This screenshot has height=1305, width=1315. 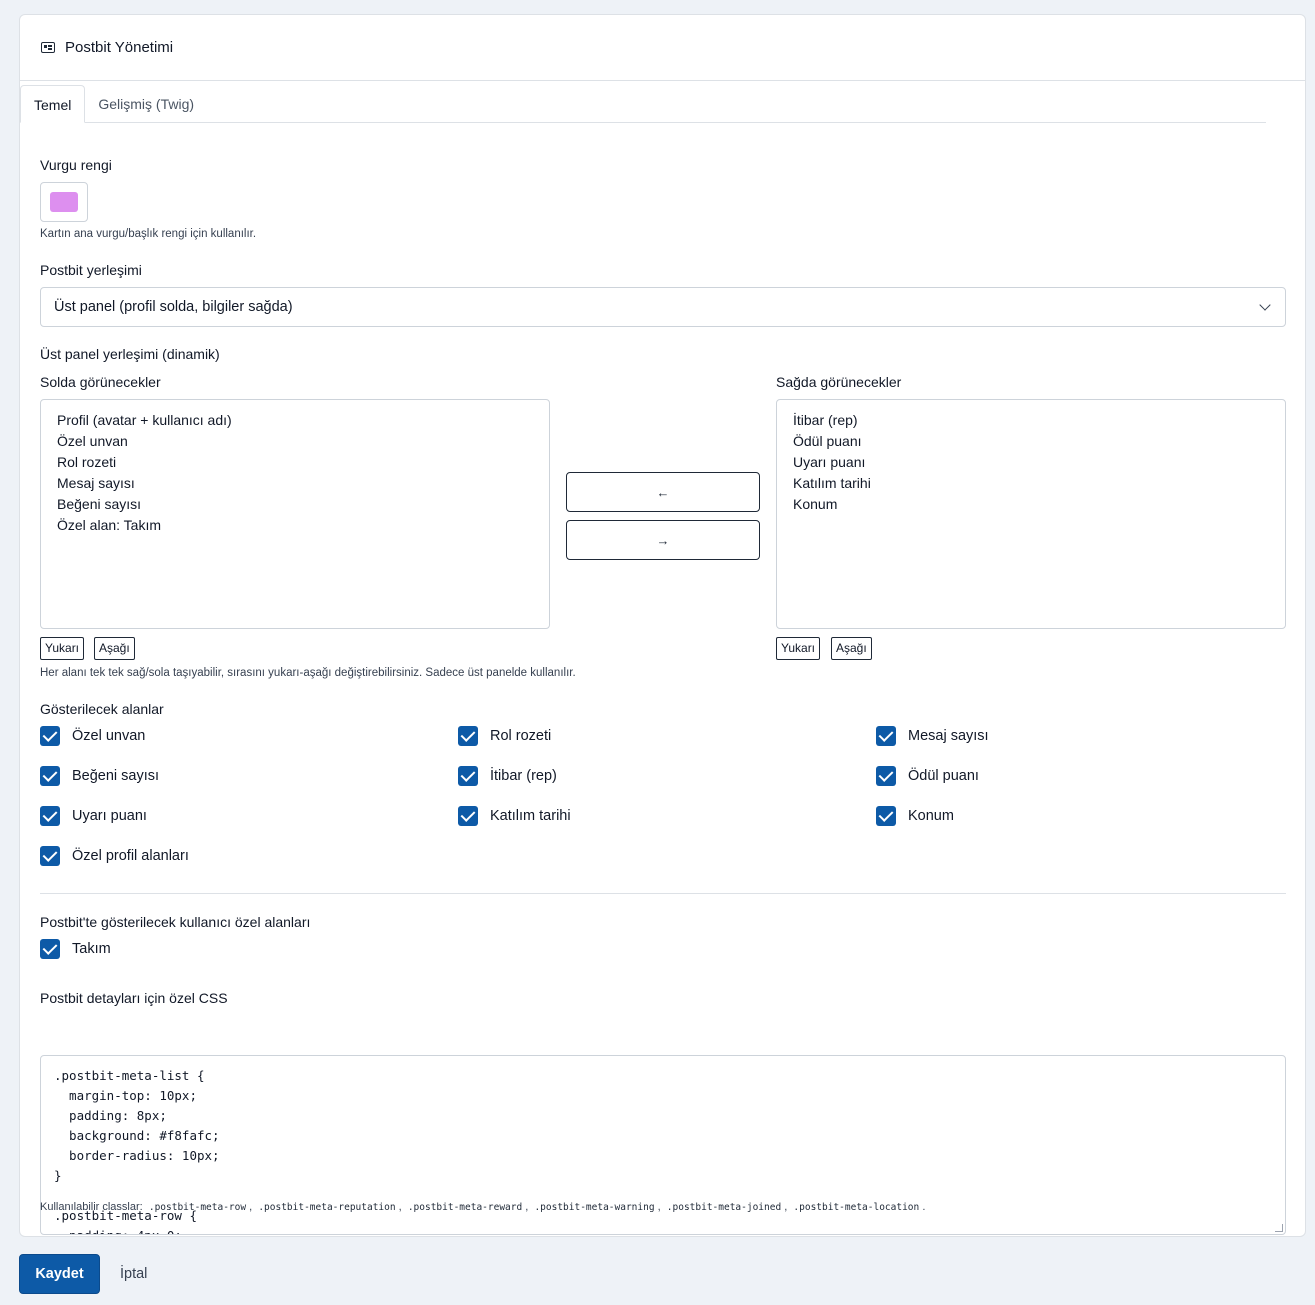 What do you see at coordinates (530, 816) in the screenshot?
I see `checkbox-label: Katılım tarihi` at bounding box center [530, 816].